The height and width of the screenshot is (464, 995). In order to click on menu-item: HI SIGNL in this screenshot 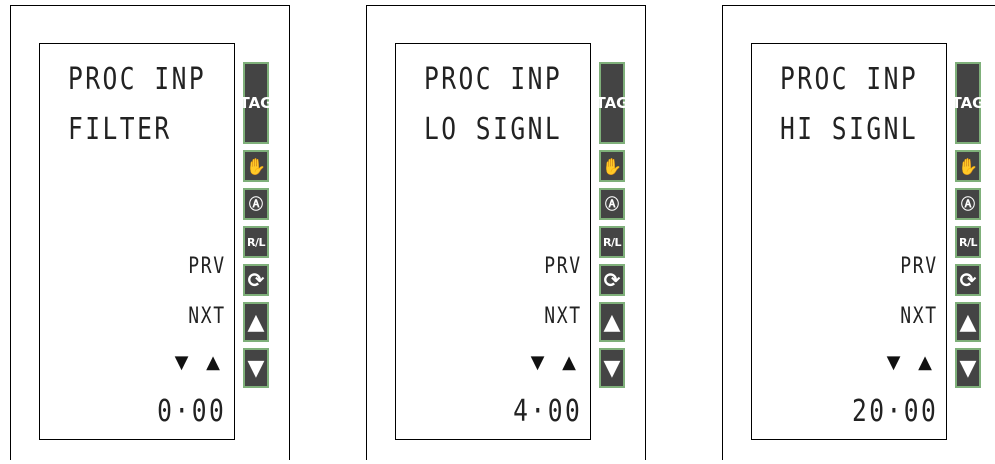, I will do `click(849, 129)`.